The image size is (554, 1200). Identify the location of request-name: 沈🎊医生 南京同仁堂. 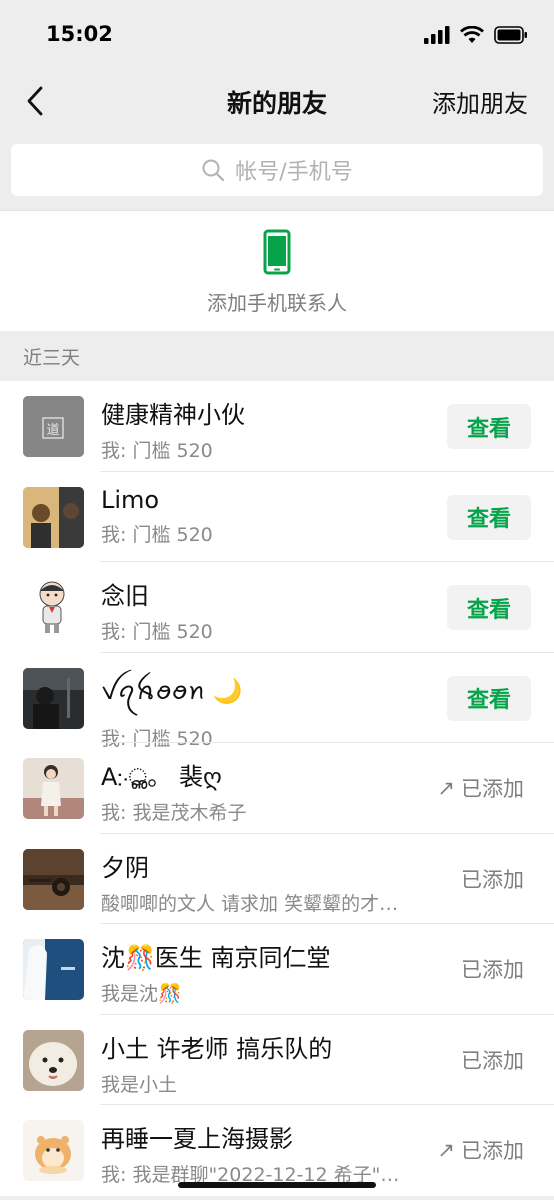
(216, 958).